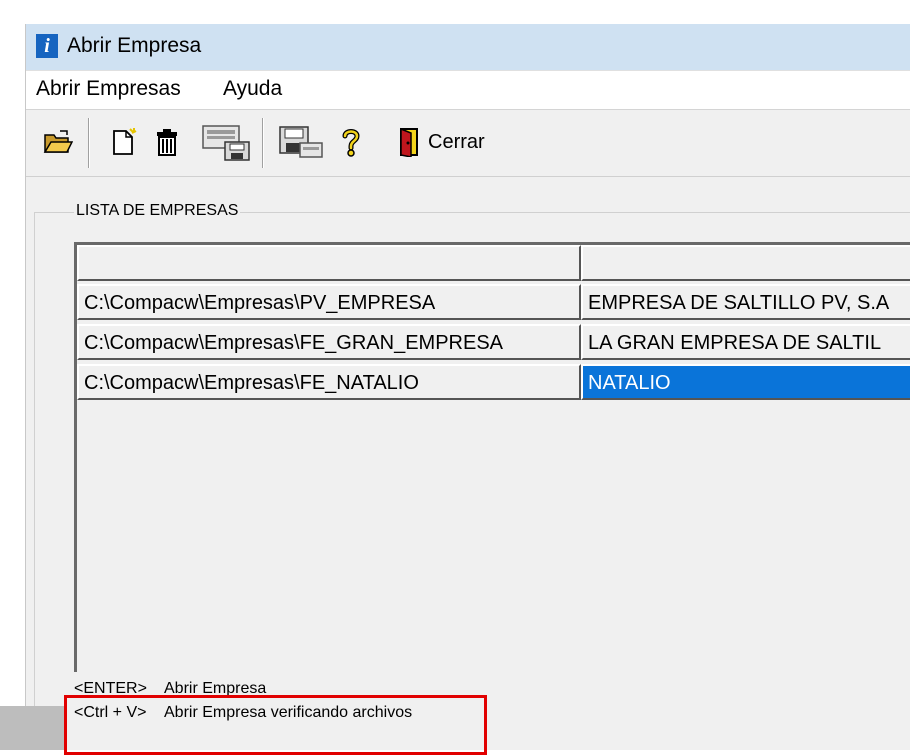 Image resolution: width=910 pixels, height=755 pixels. What do you see at coordinates (252, 89) in the screenshot?
I see `menu-ayuda: Ayuda` at bounding box center [252, 89].